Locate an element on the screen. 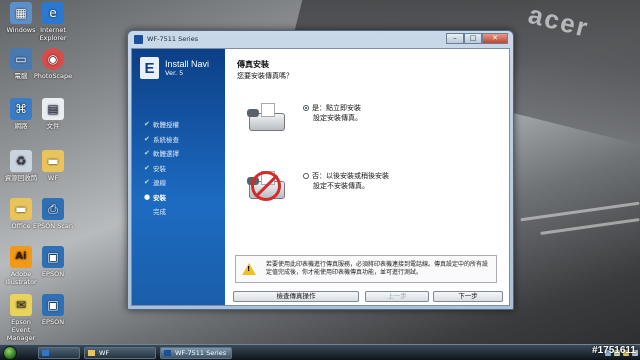 The image size is (640, 360). step-label: 完成 is located at coordinates (159, 212).